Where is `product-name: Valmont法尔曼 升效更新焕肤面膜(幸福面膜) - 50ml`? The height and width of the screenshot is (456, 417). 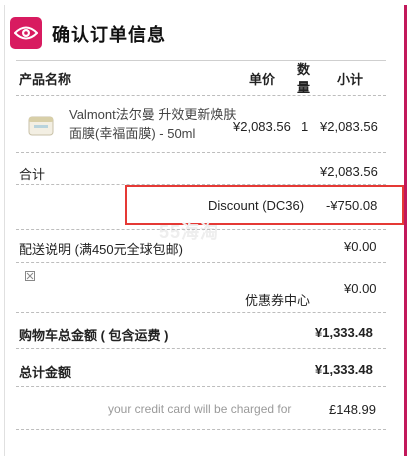 product-name: Valmont法尔曼 升效更新焕肤面膜(幸福面膜) - 50ml is located at coordinates (153, 124).